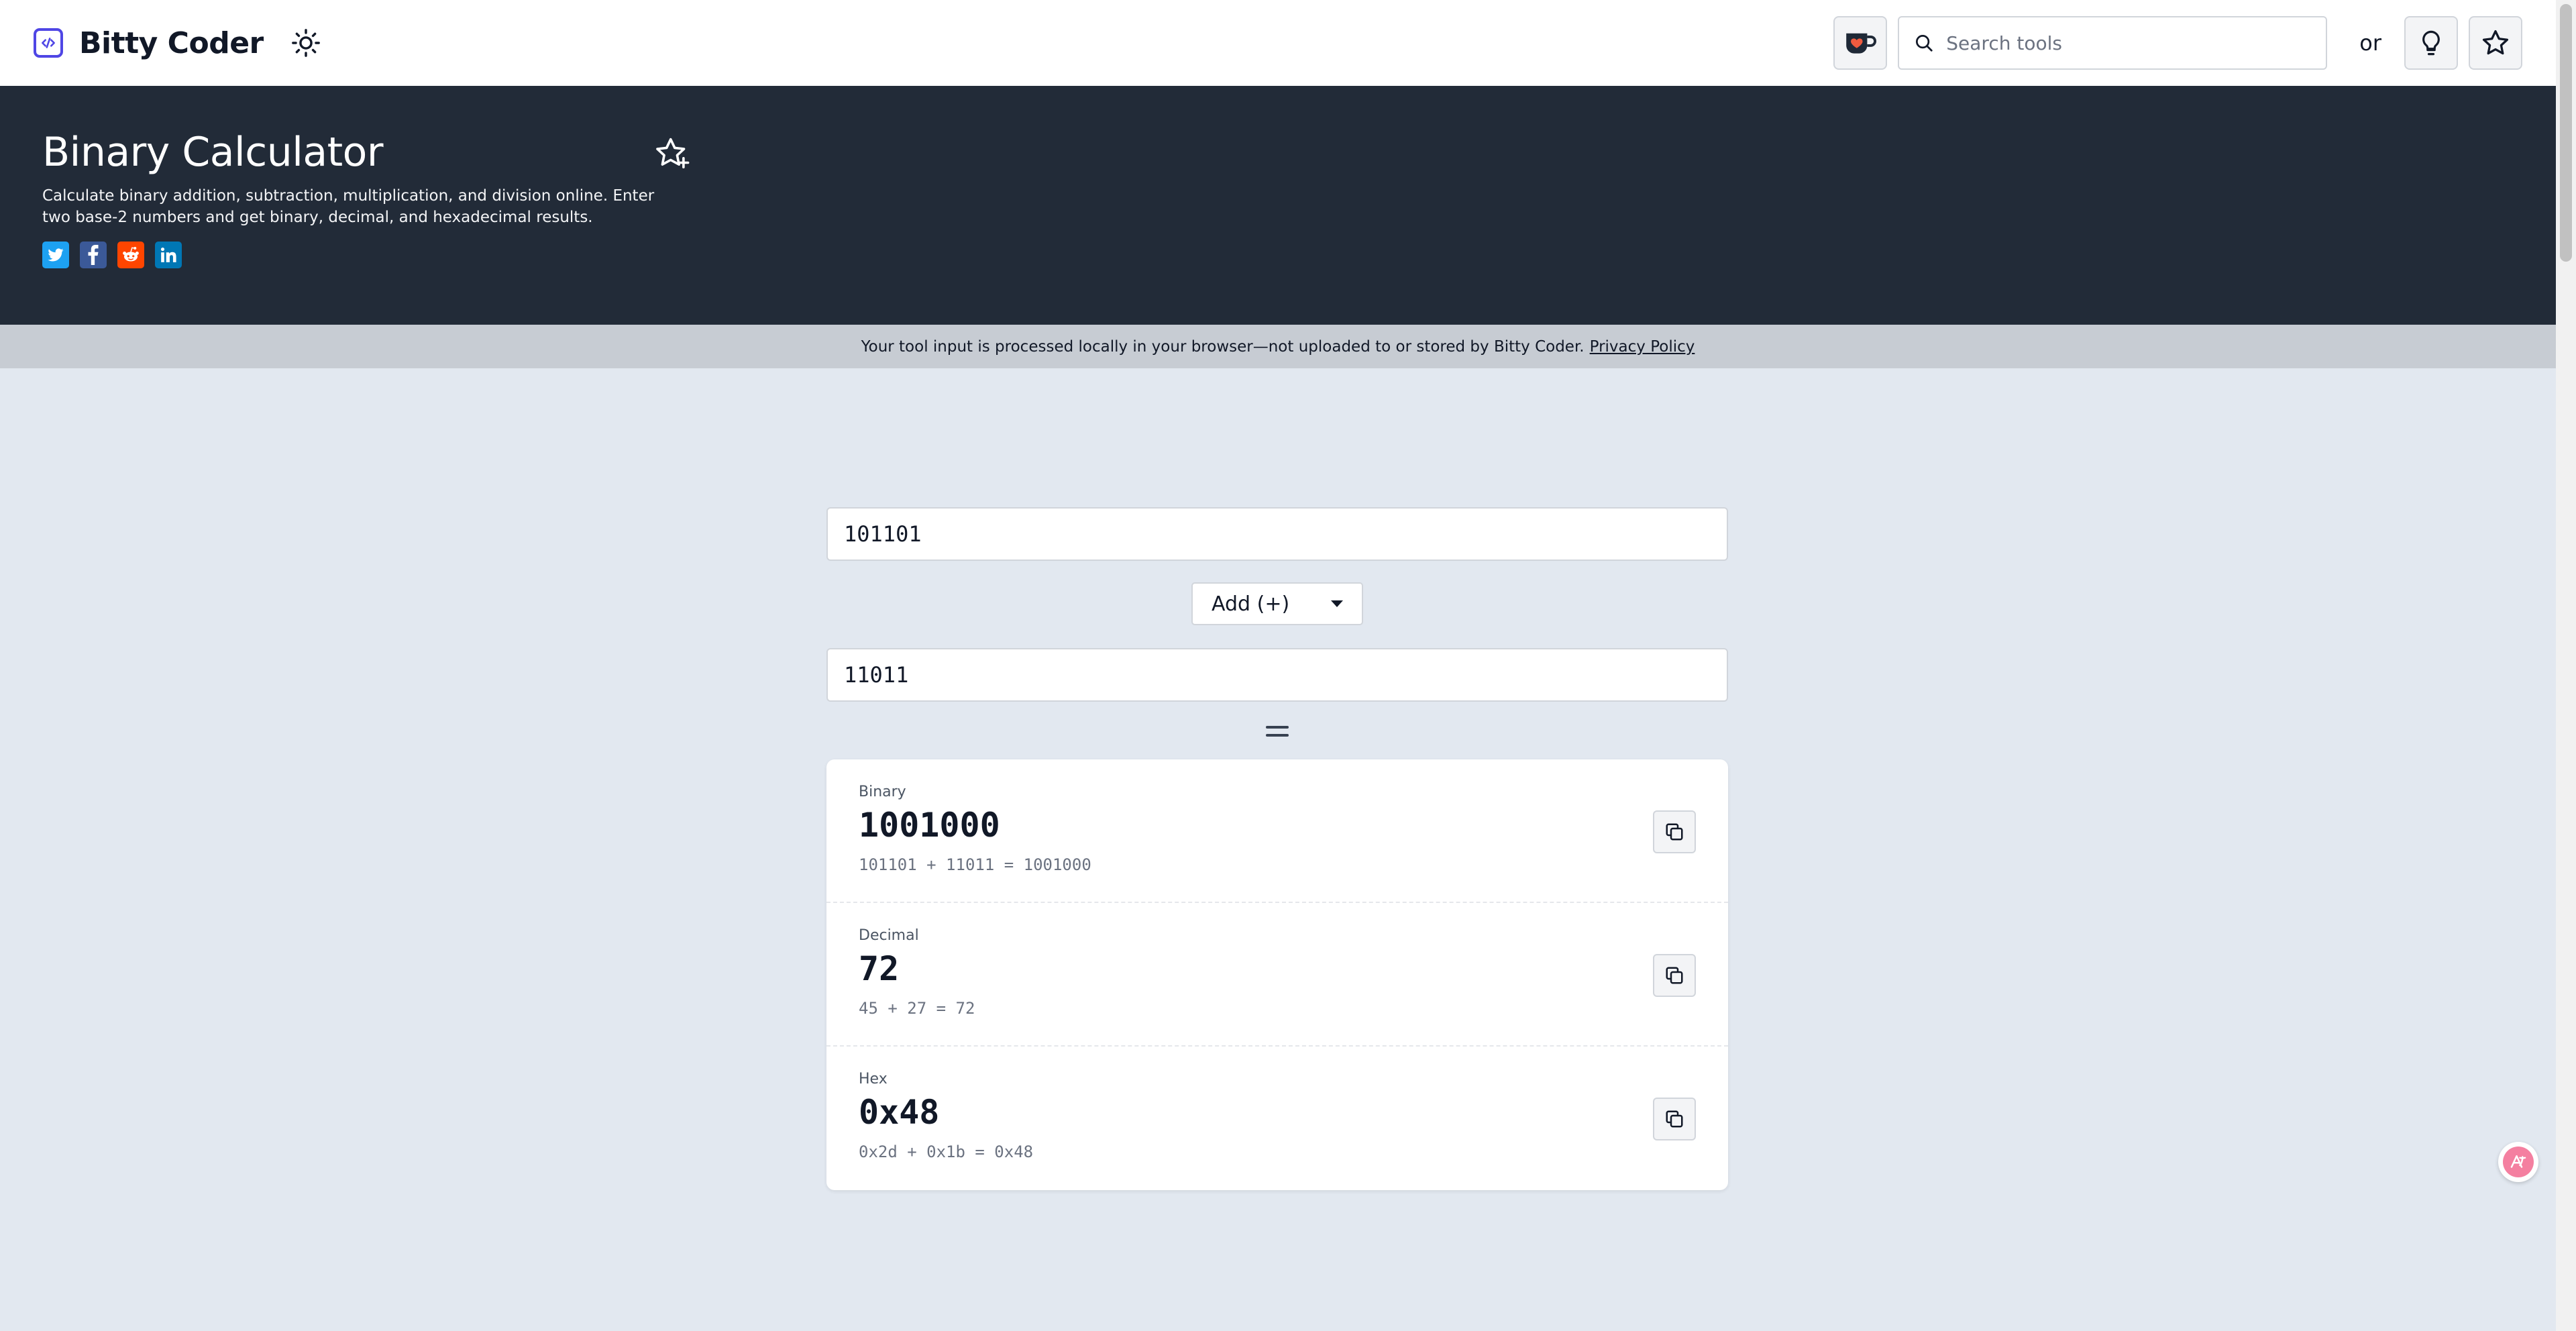  I want to click on second-number-input: 11011, so click(1277, 675).